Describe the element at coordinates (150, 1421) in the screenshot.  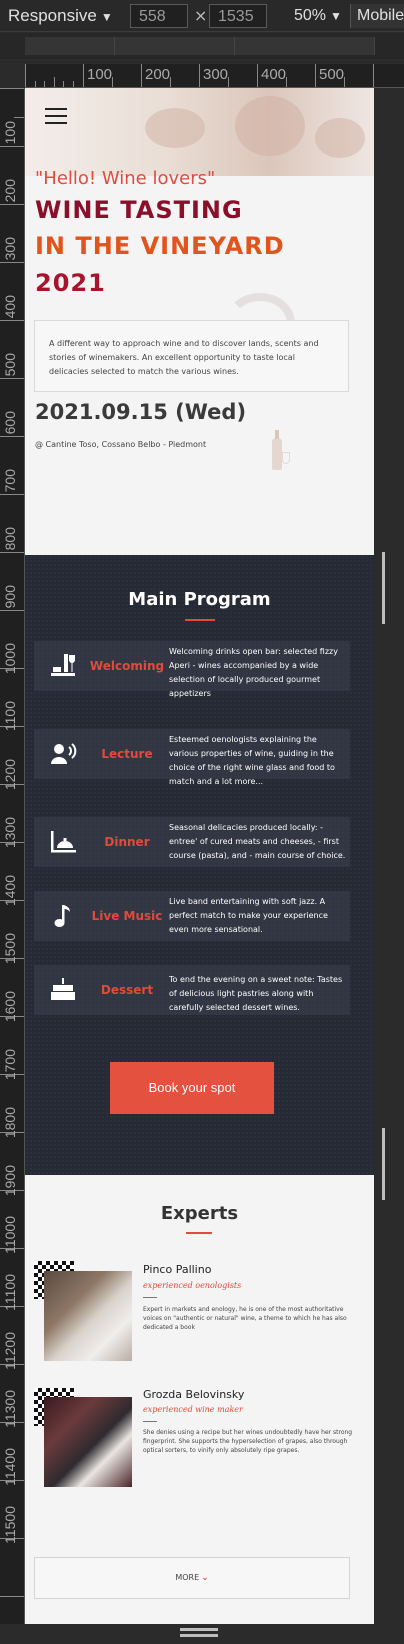
I see `expert-divider` at that location.